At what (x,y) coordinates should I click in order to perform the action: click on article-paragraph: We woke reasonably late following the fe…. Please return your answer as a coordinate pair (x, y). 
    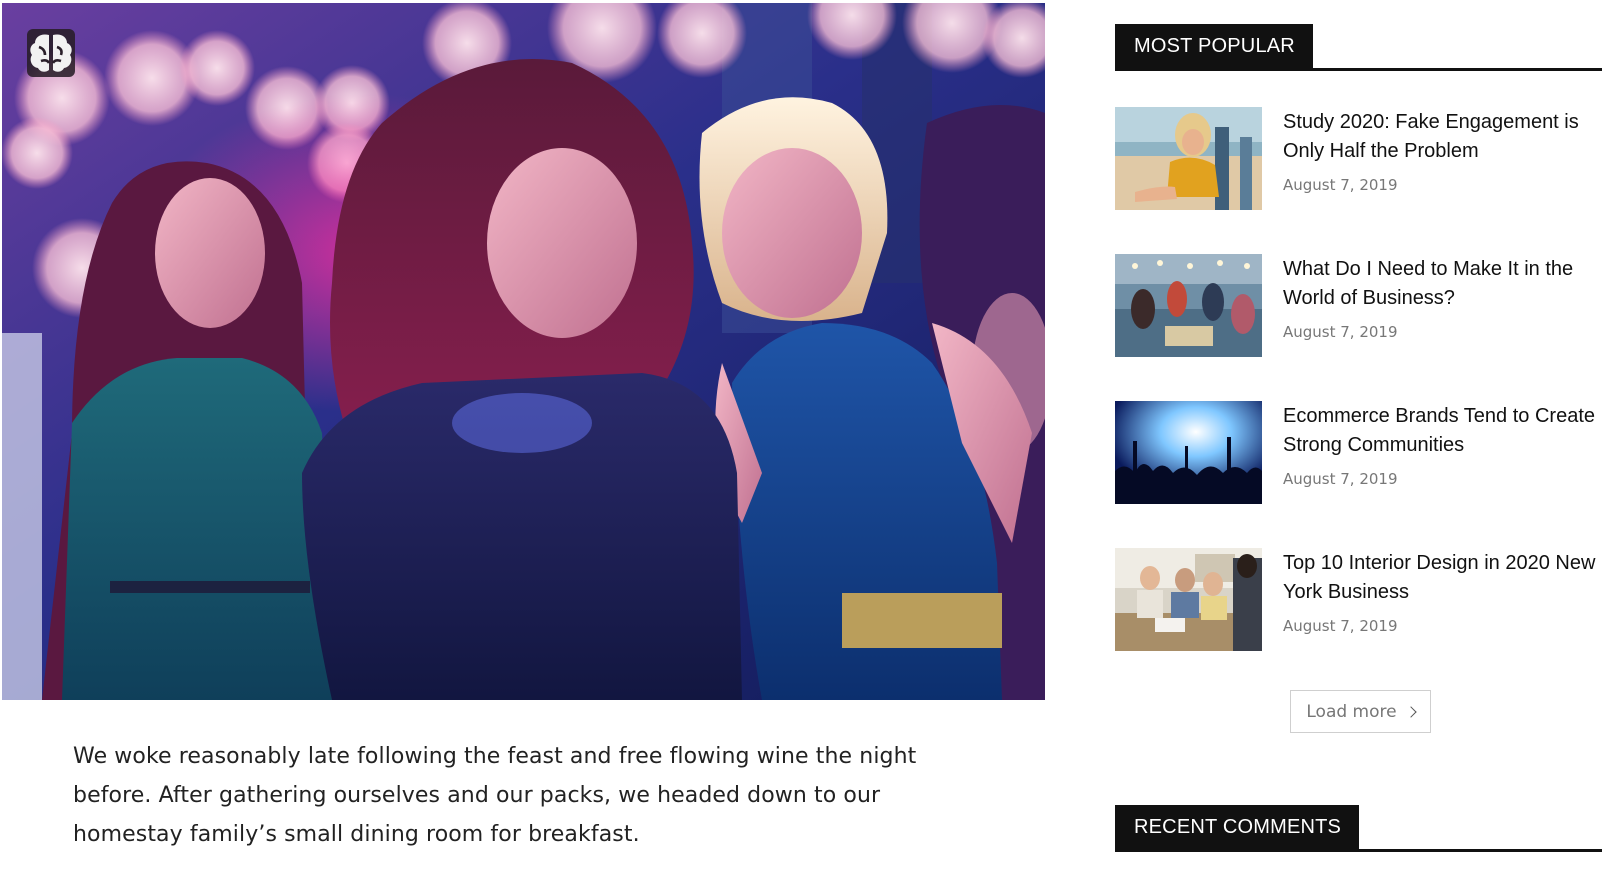
    Looking at the image, I should click on (495, 795).